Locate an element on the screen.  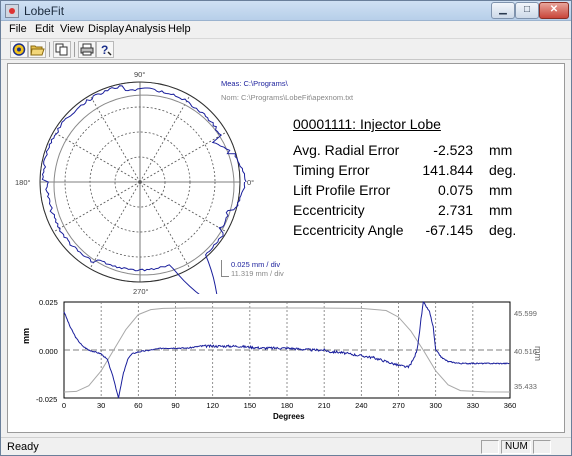
x-tick-label: 300 is located at coordinates (435, 405).